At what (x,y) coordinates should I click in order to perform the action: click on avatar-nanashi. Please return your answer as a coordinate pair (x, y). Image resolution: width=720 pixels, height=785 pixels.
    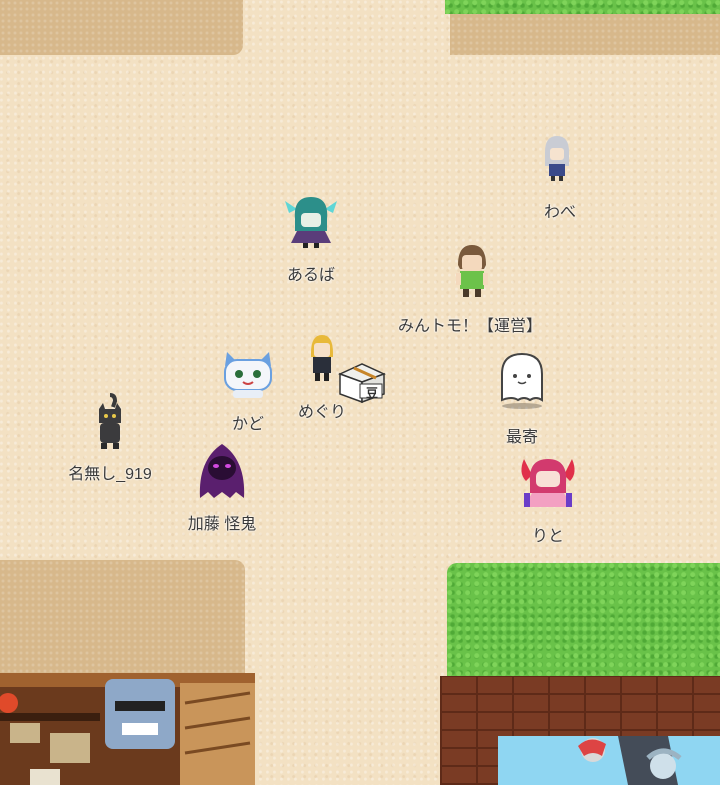
    Looking at the image, I should click on (110, 422).